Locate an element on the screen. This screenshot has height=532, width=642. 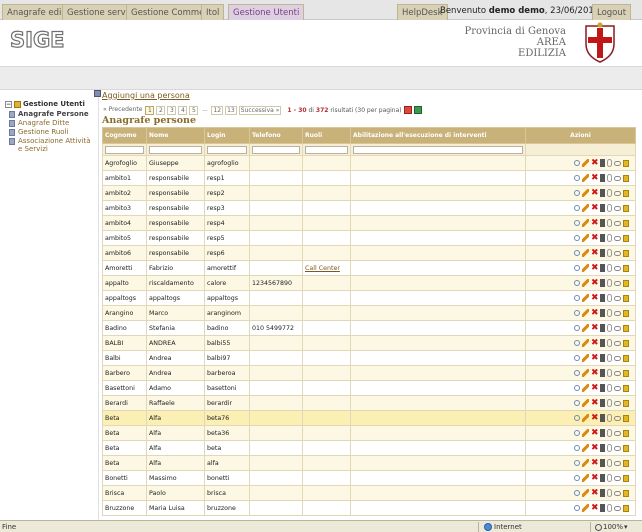
table-row: ambito6 responsabile resp6 ✖ is located at coordinates (369, 253).